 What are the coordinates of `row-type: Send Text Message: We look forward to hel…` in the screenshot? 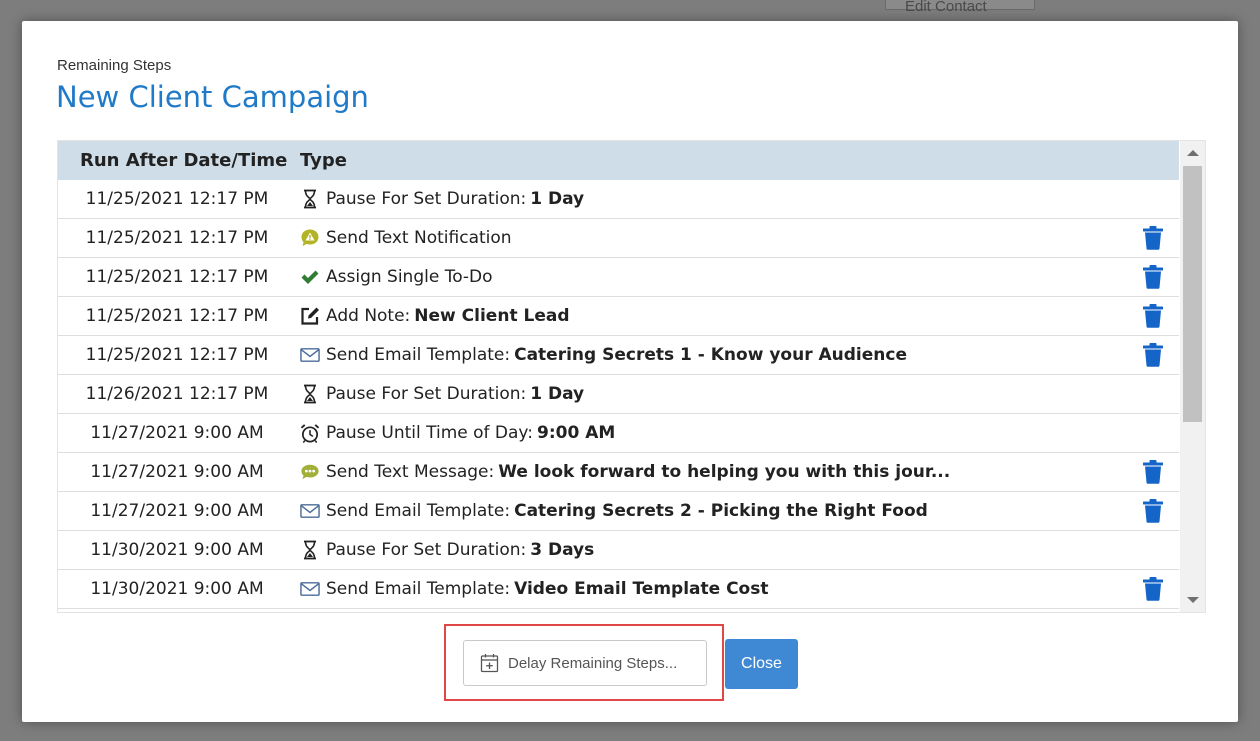 It's located at (625, 472).